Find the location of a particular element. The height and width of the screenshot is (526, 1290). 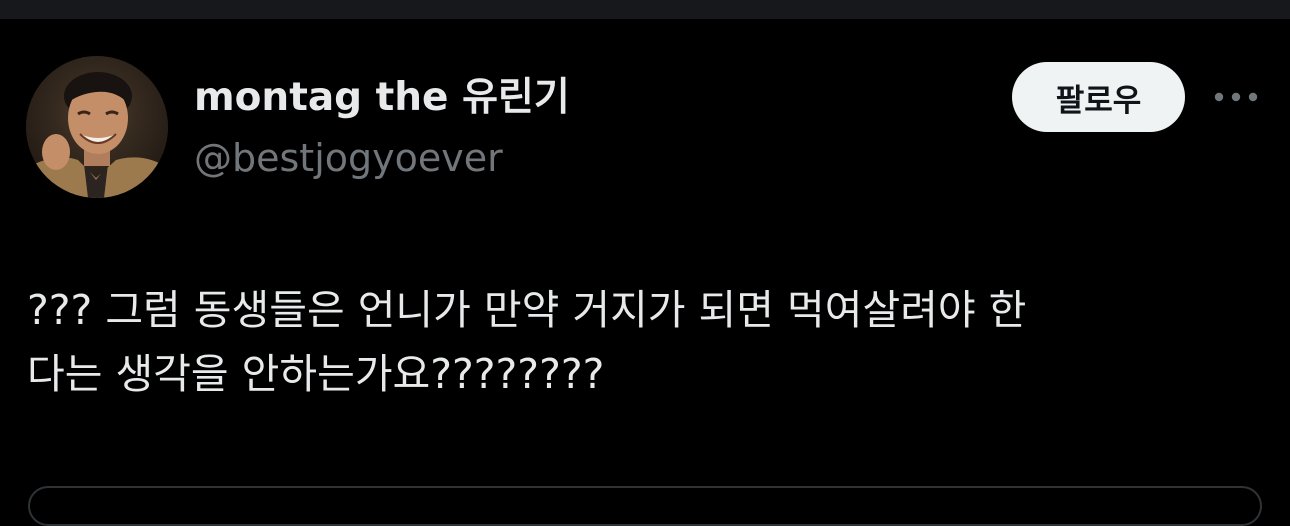

avatar is located at coordinates (97, 127).